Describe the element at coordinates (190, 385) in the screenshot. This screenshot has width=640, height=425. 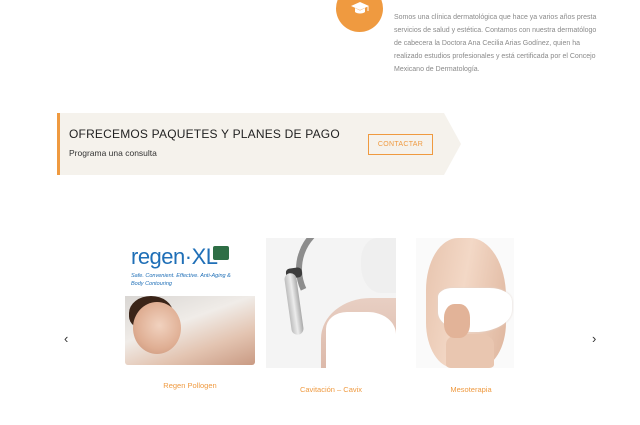
I see `regen-pollogen-link: Regen Pollogen` at that location.